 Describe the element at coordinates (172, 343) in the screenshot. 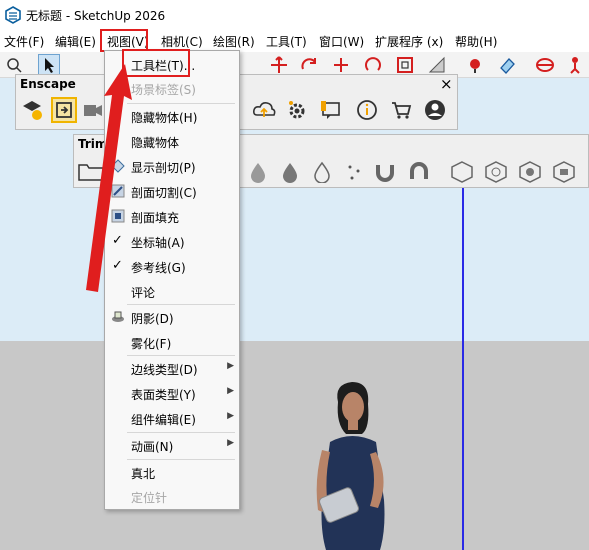

I see `menu-item-fog: 雾化(F)` at that location.